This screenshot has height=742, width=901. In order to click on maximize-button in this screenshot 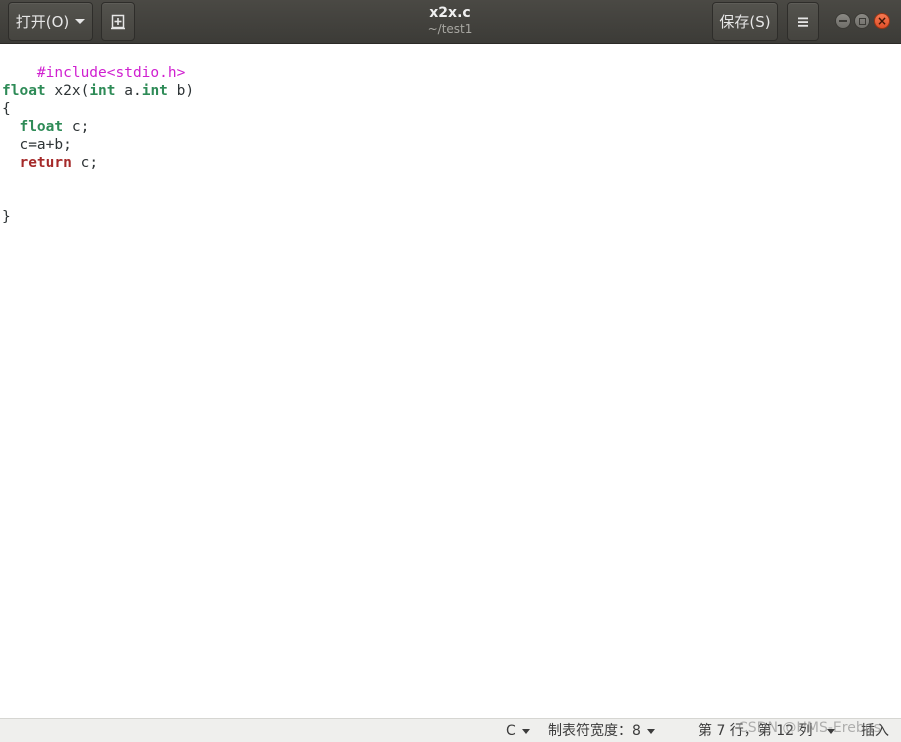, I will do `click(862, 21)`.